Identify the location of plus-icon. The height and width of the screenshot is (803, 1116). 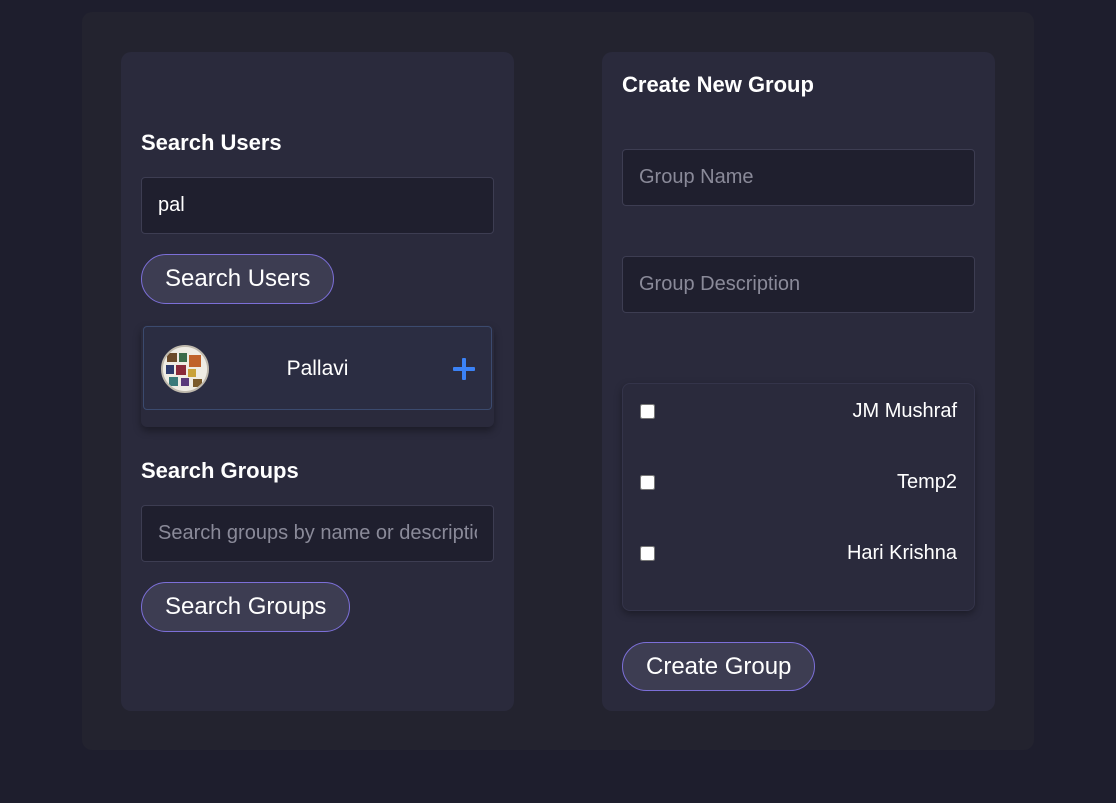
(464, 369).